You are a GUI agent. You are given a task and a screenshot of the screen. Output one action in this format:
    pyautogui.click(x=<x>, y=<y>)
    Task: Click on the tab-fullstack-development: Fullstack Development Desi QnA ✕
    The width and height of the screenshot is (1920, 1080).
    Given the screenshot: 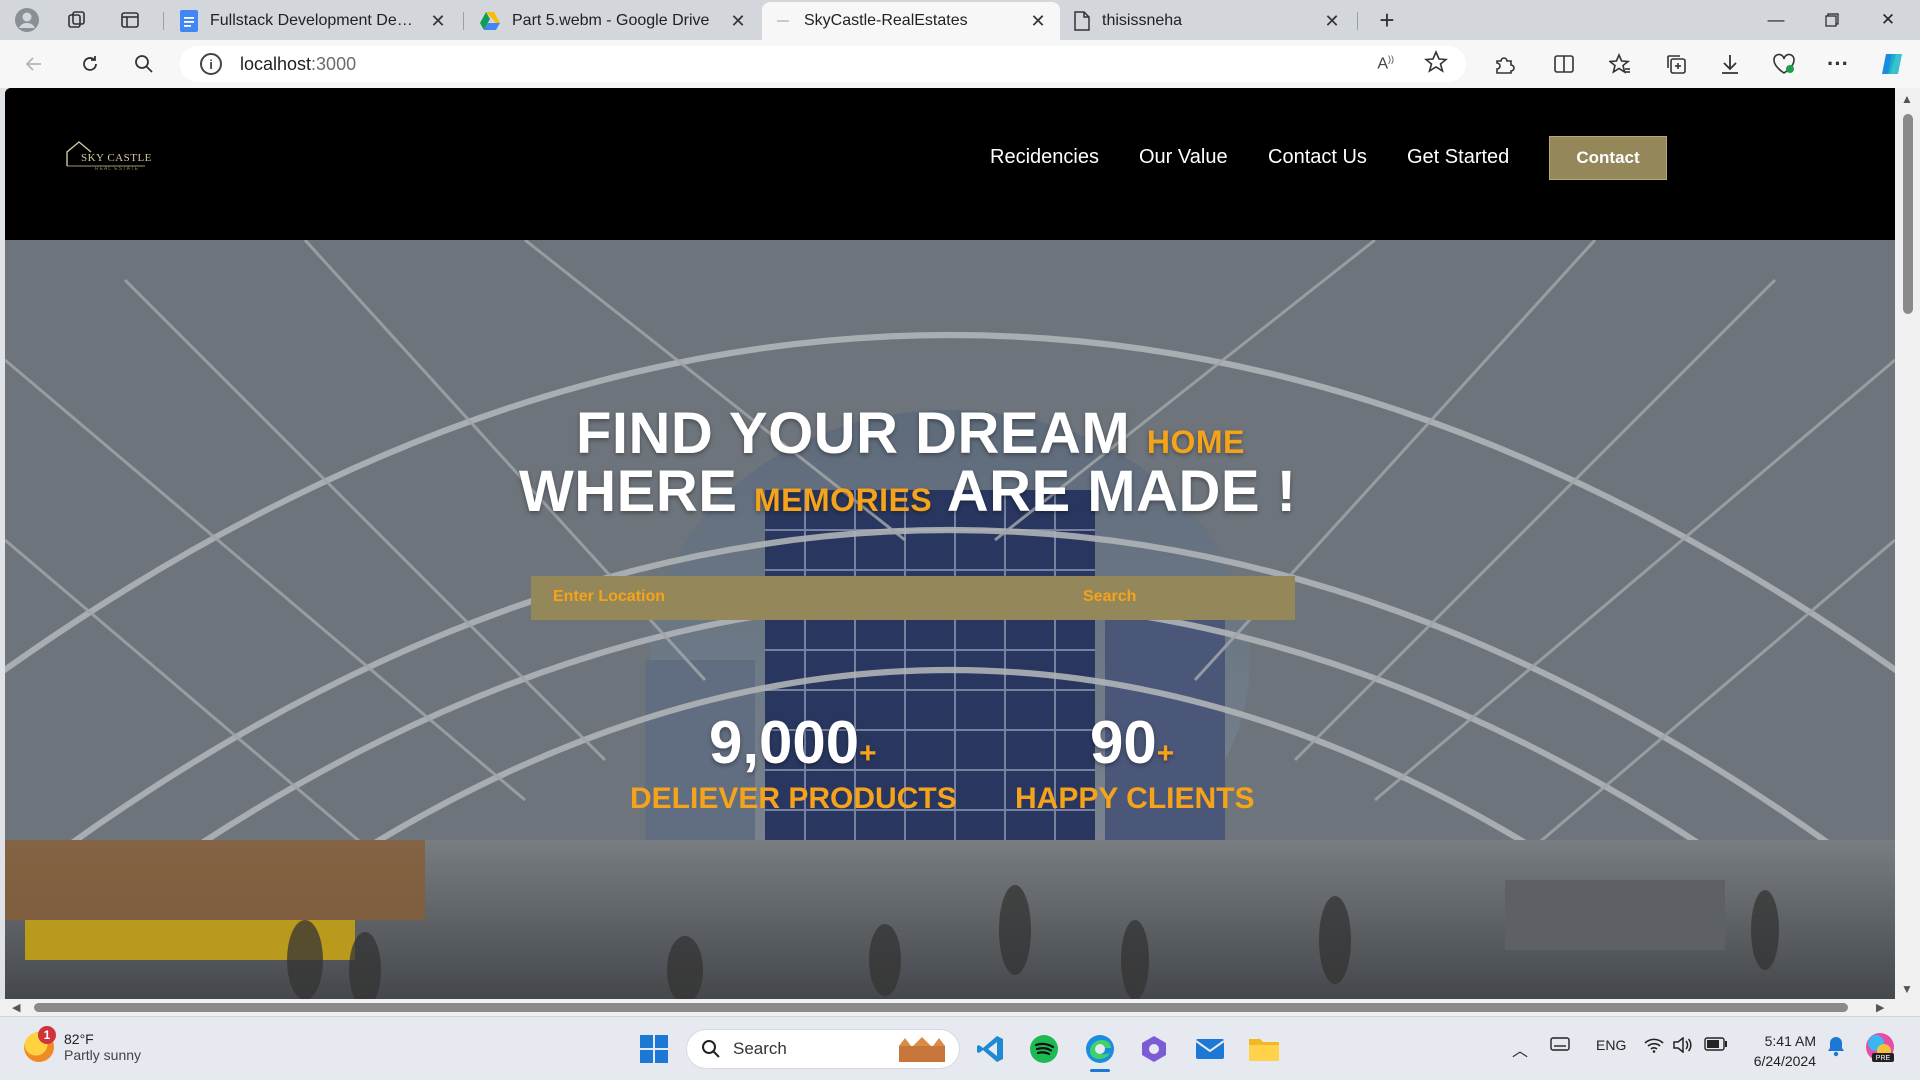 What is the action you would take?
    pyautogui.click(x=314, y=21)
    